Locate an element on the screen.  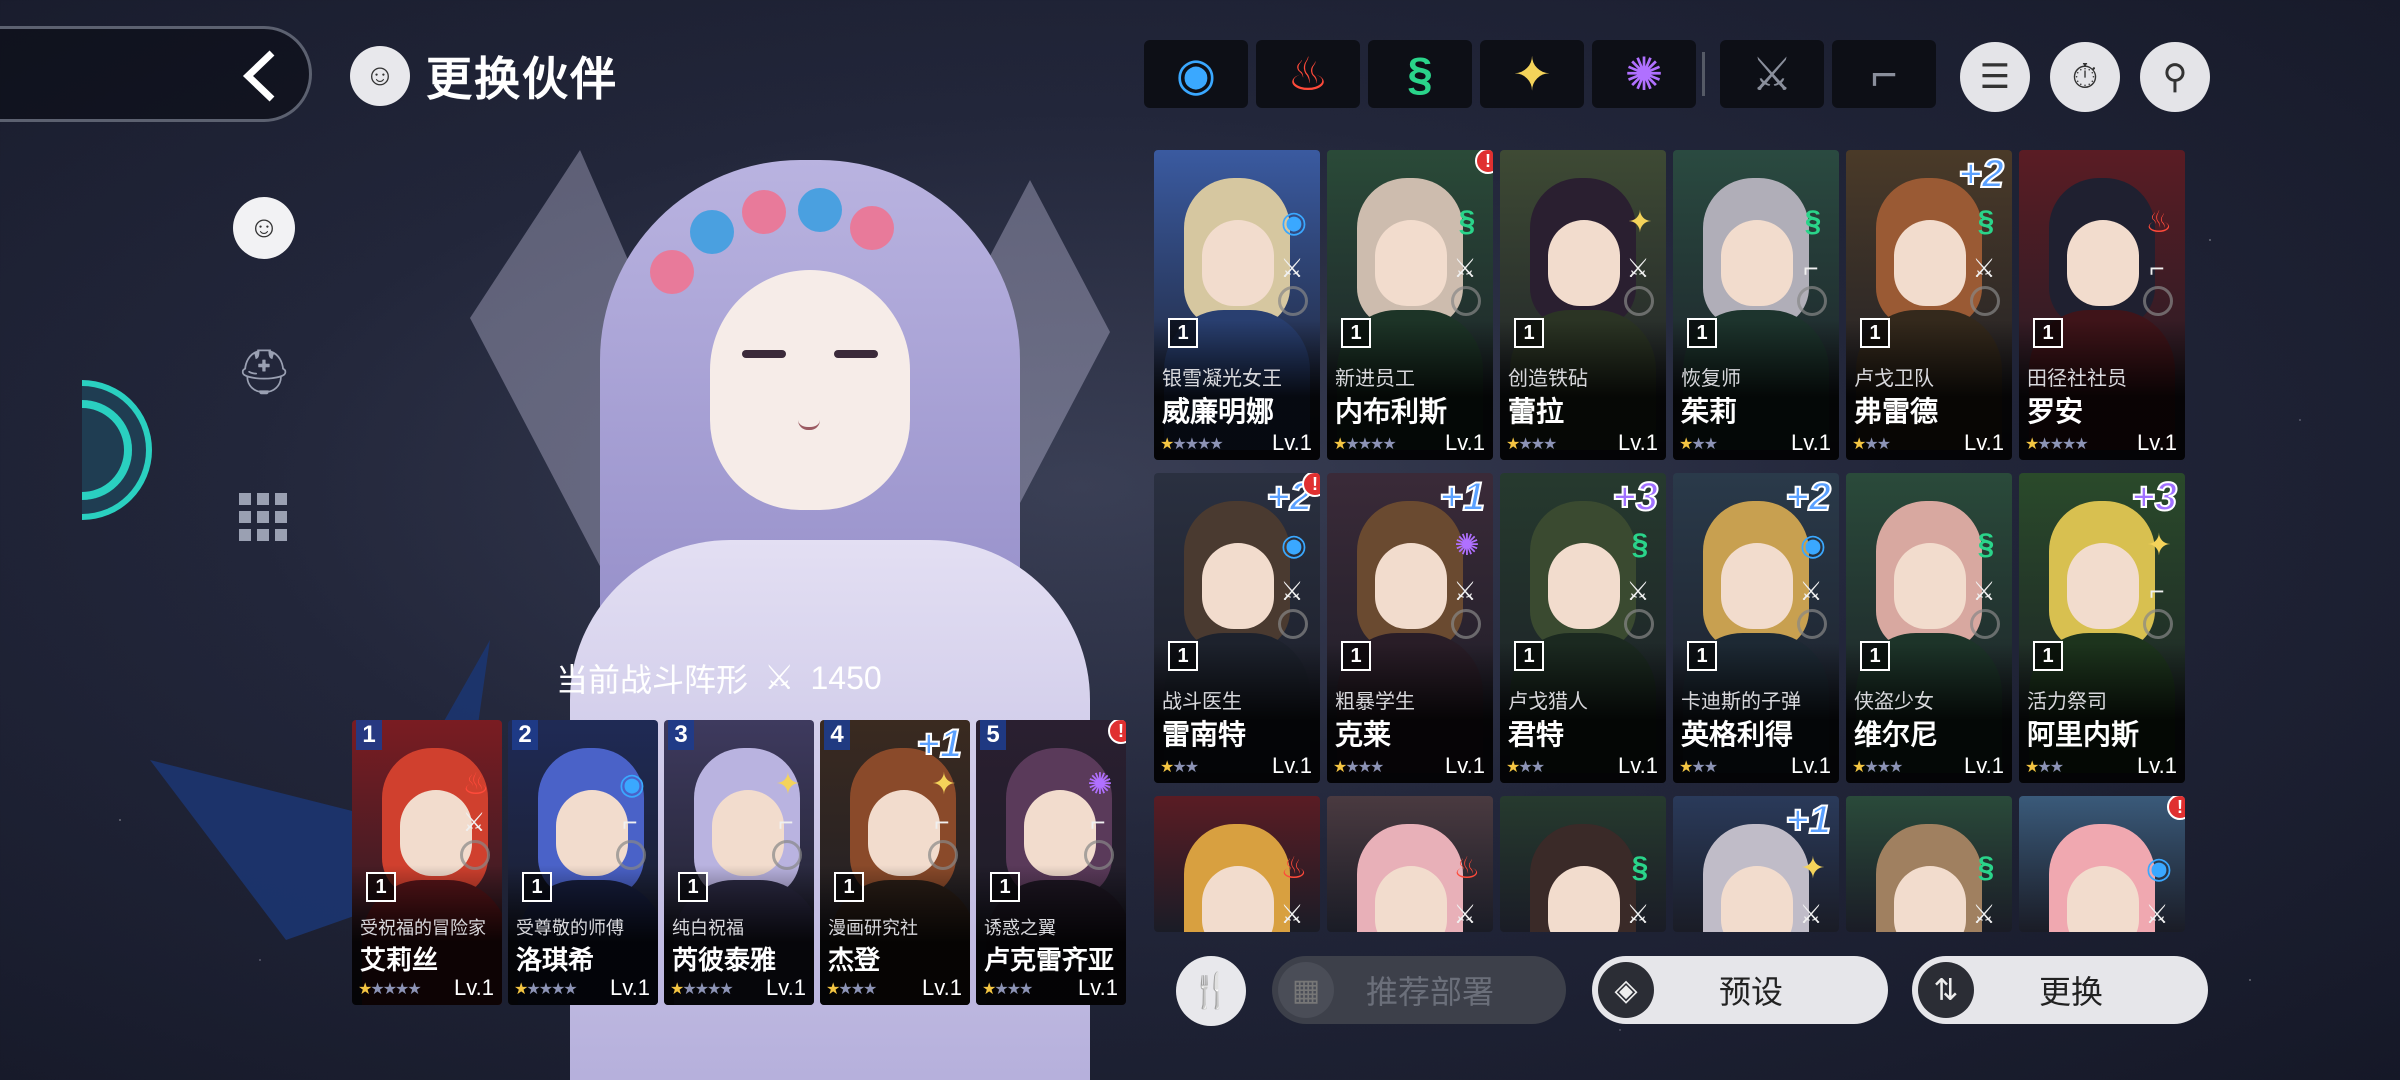
formation-power: 1450 is located at coordinates (846, 677).